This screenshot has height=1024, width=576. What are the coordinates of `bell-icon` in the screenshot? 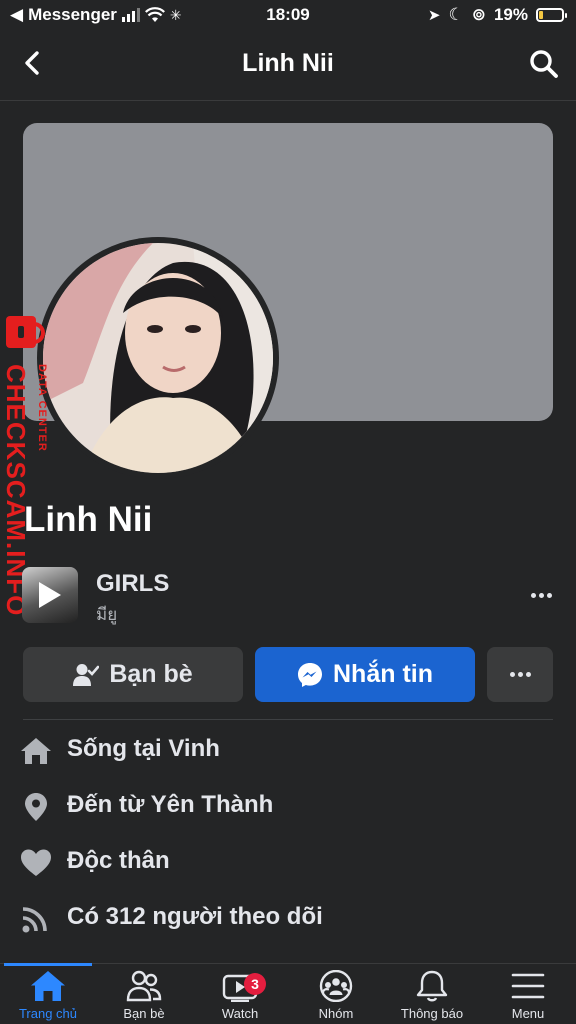 It's located at (432, 986).